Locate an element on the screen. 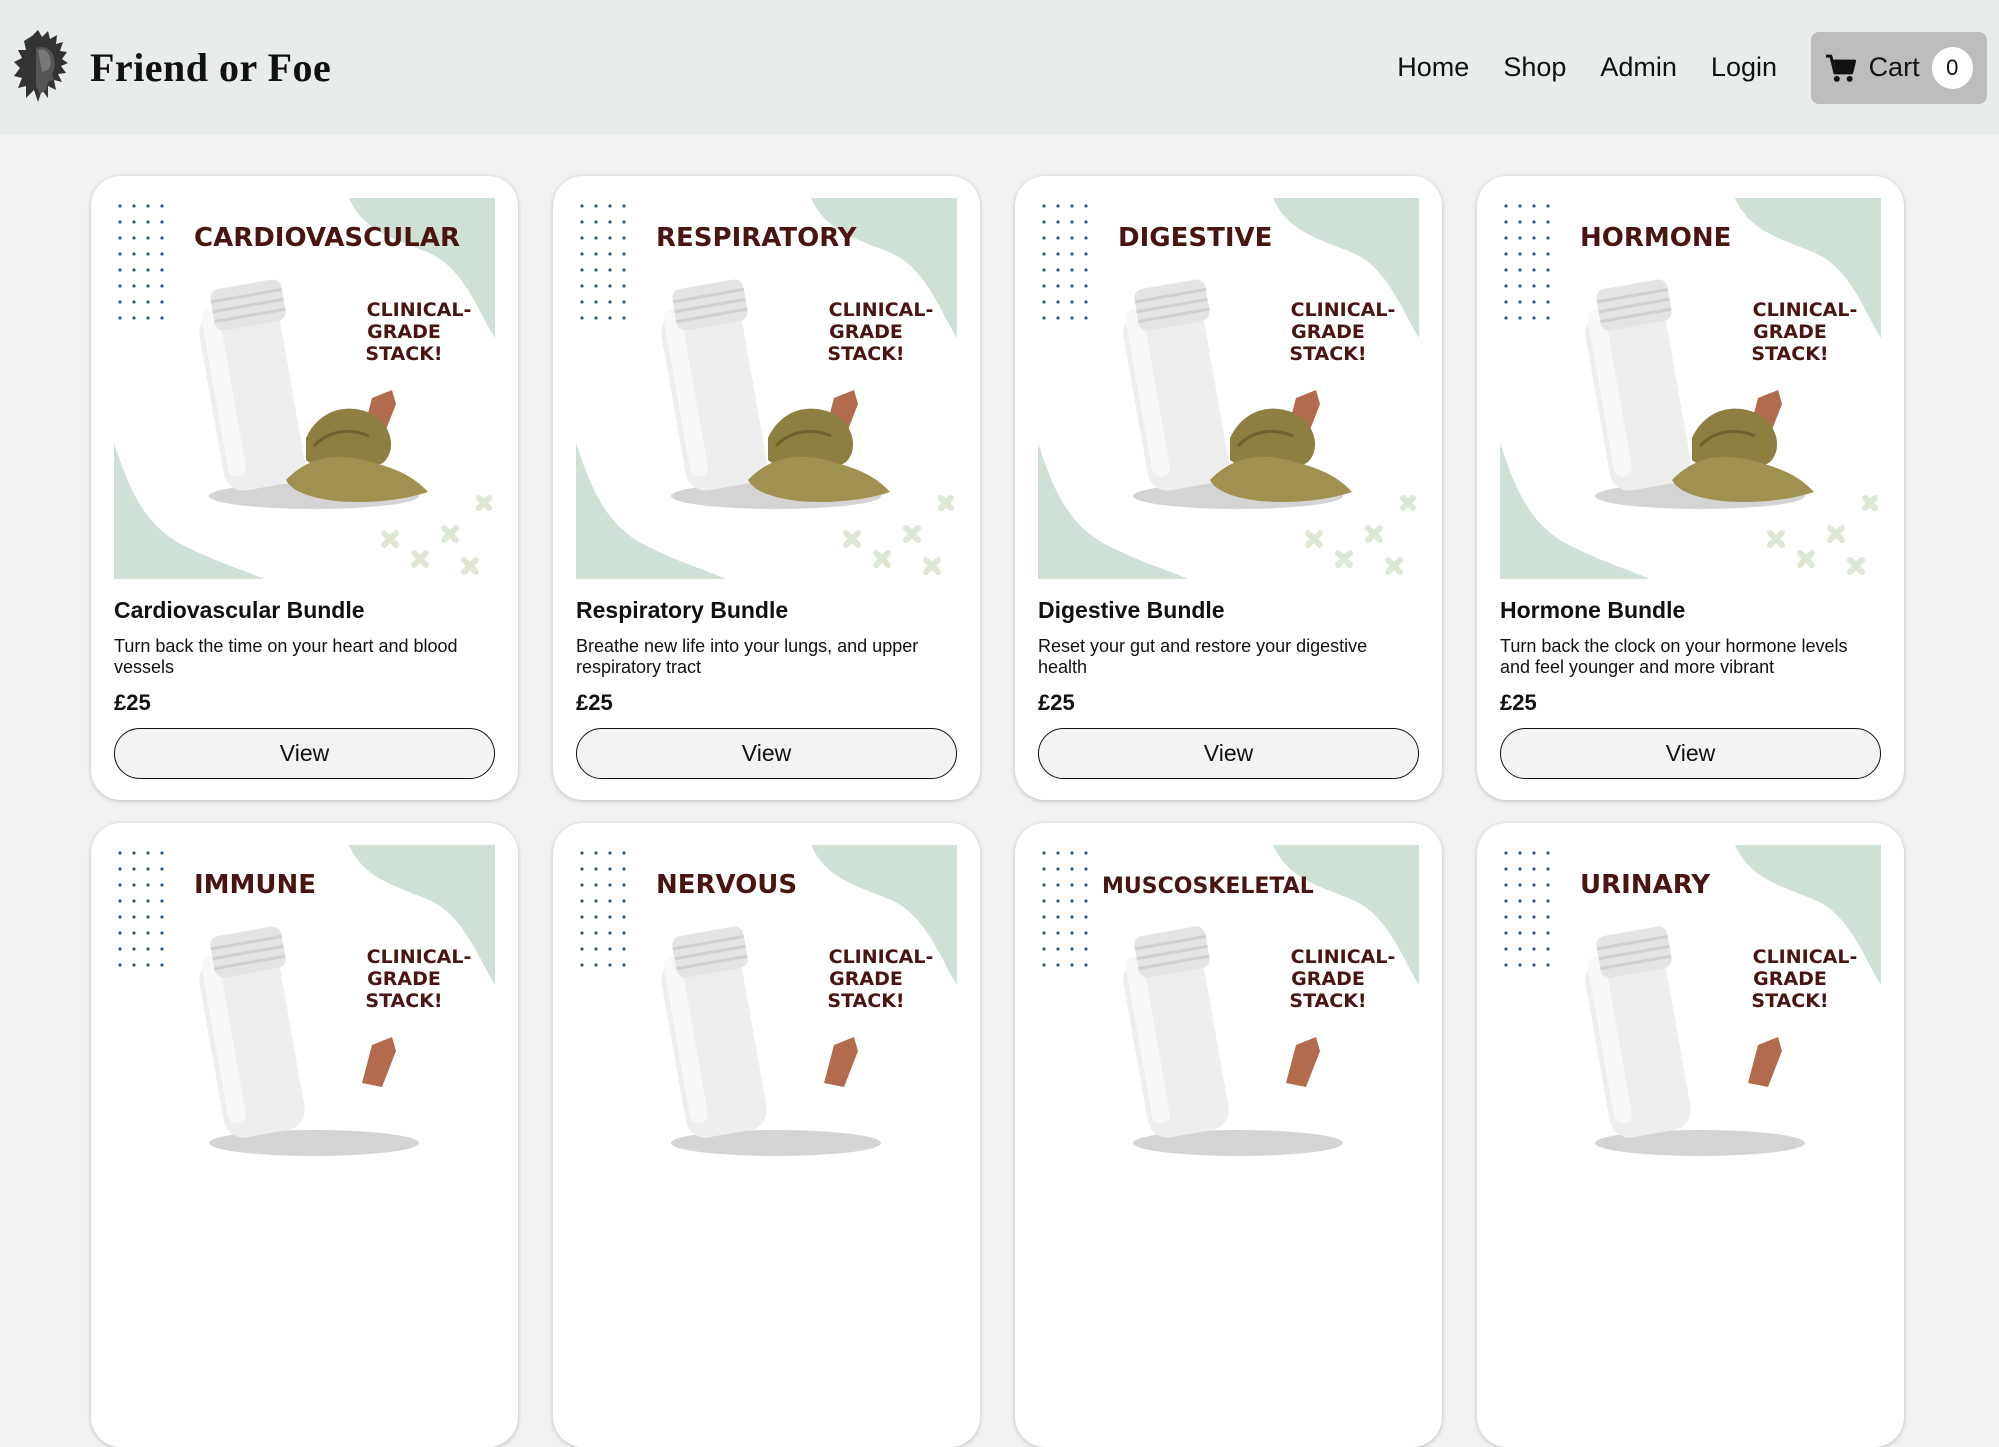 Image resolution: width=1999 pixels, height=1447 pixels. nav-admin-link: Admin is located at coordinates (1638, 67).